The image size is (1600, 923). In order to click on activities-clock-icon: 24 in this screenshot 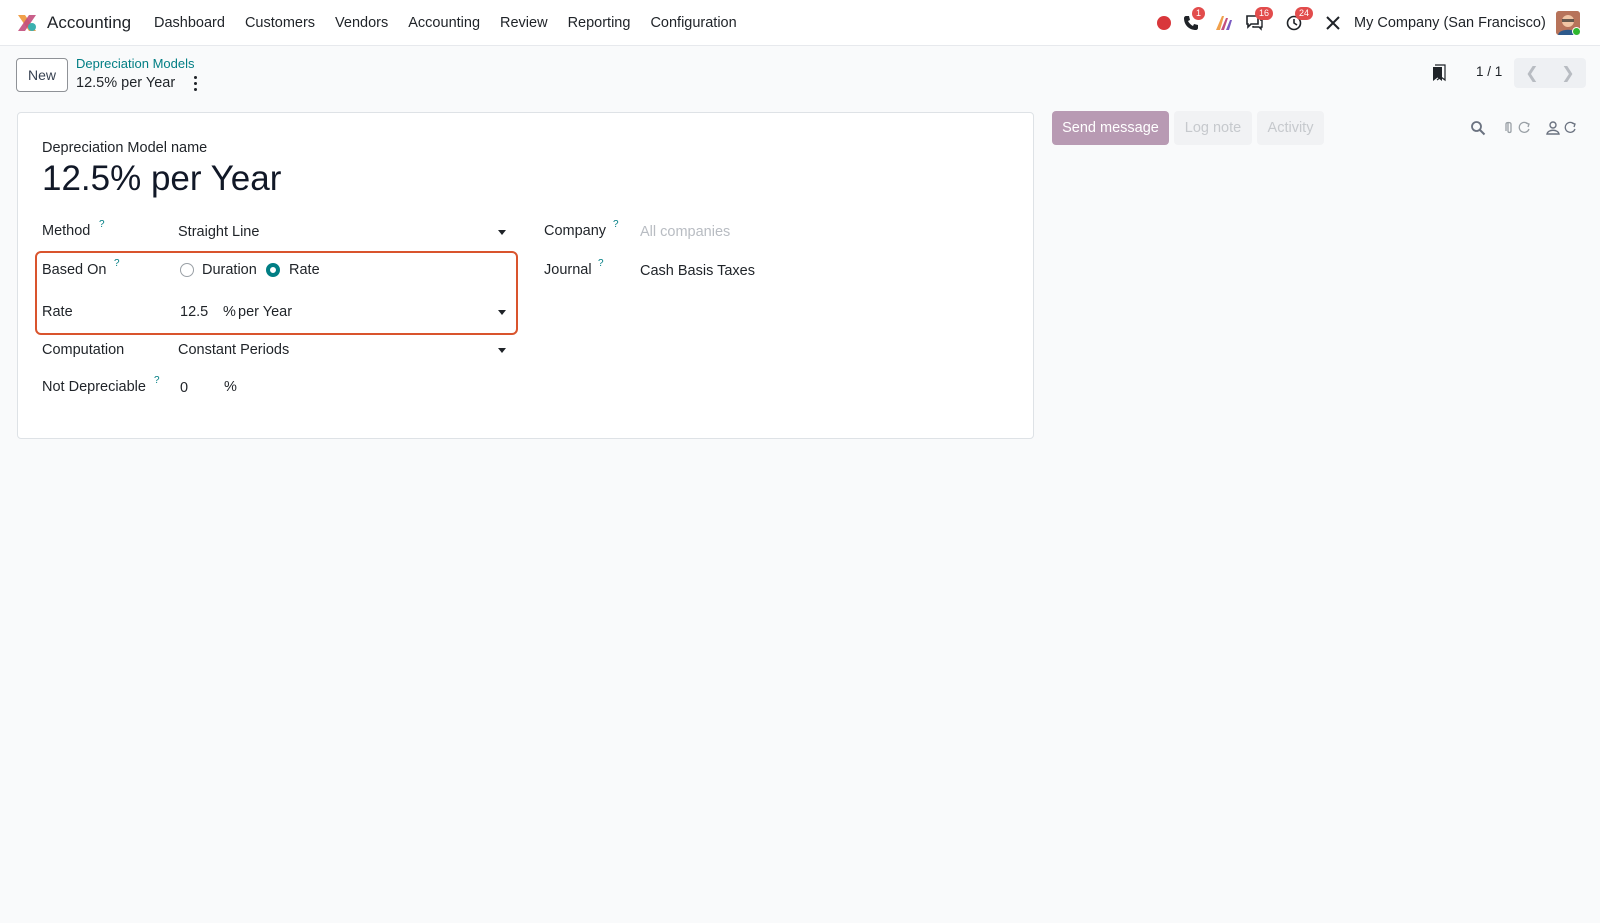, I will do `click(1299, 20)`.